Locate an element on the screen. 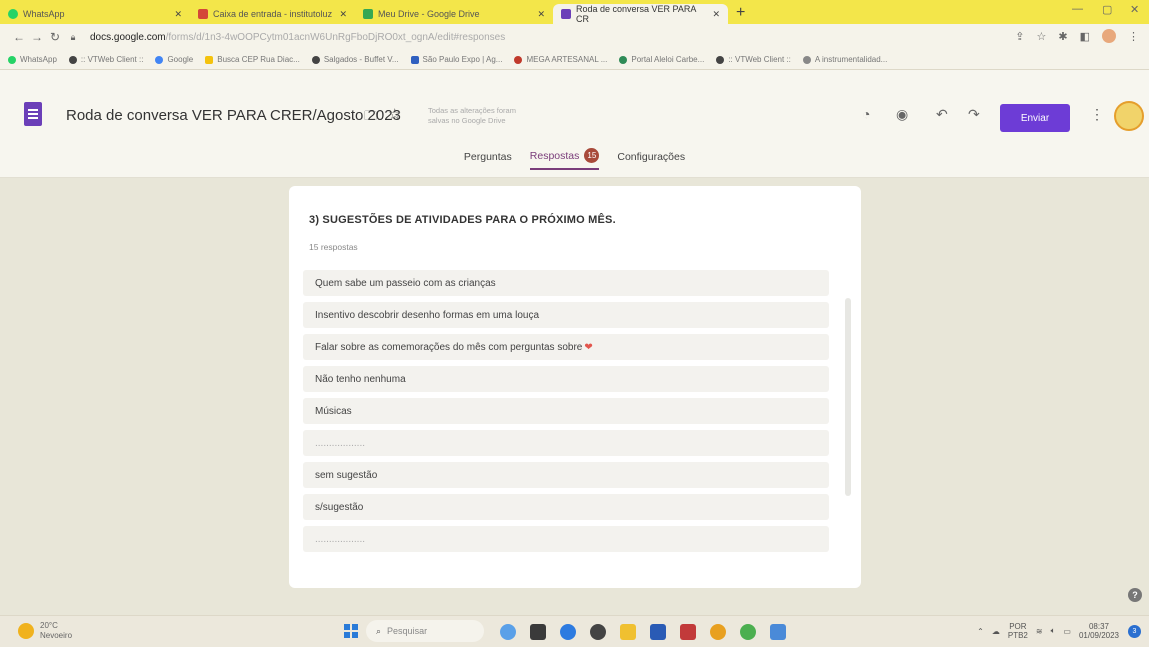  tab-whatsapp: WhatsApp ✕ is located at coordinates (95, 14).